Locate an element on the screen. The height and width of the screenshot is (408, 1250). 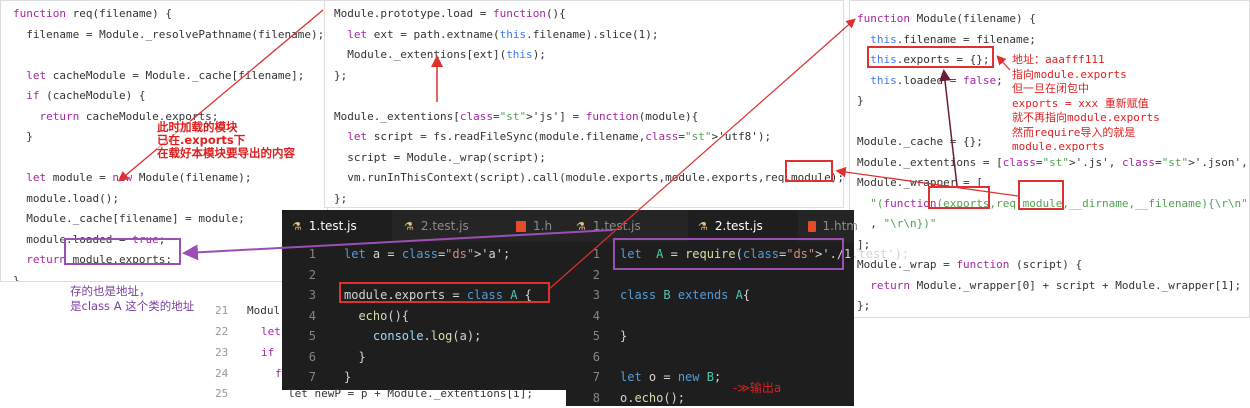
module-code-line: Module._wrap = function (script) { is located at coordinates (1053, 265).